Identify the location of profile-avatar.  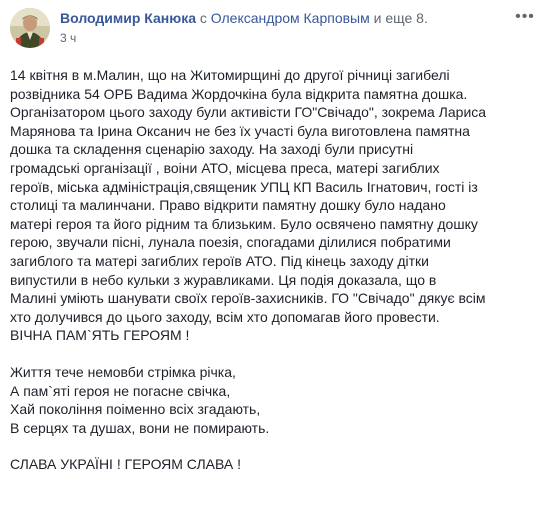
(30, 28).